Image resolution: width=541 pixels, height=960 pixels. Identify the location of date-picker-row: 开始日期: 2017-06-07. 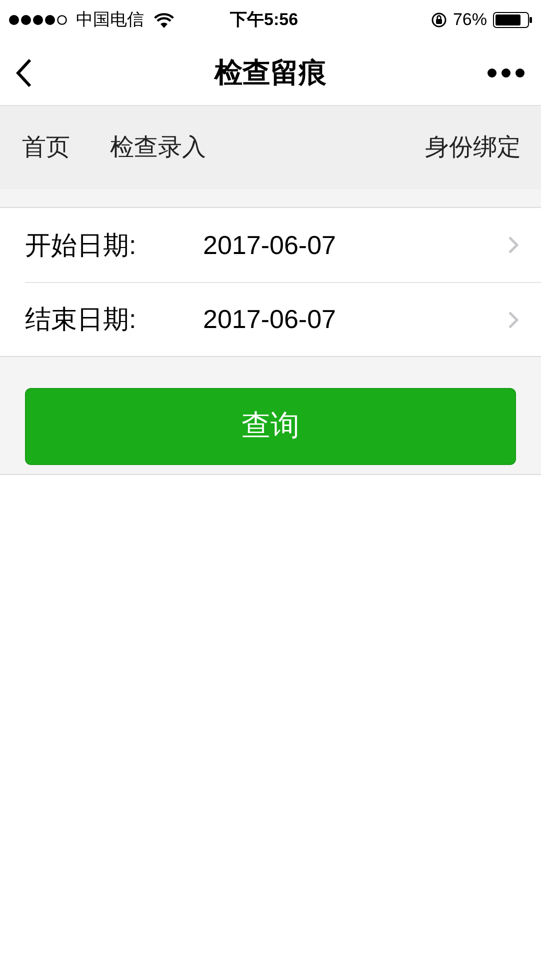
(283, 245).